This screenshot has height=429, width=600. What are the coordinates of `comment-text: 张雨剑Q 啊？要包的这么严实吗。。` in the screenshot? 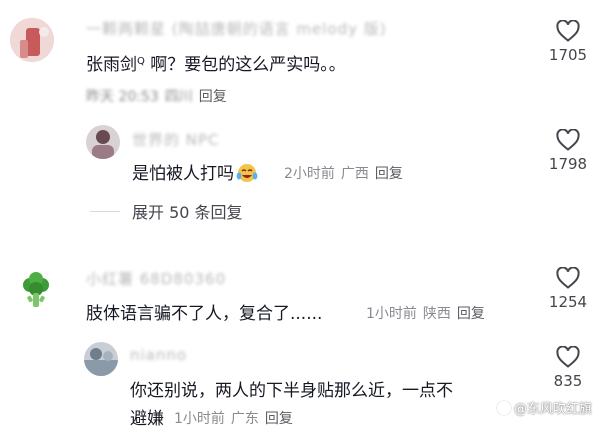 It's located at (216, 62).